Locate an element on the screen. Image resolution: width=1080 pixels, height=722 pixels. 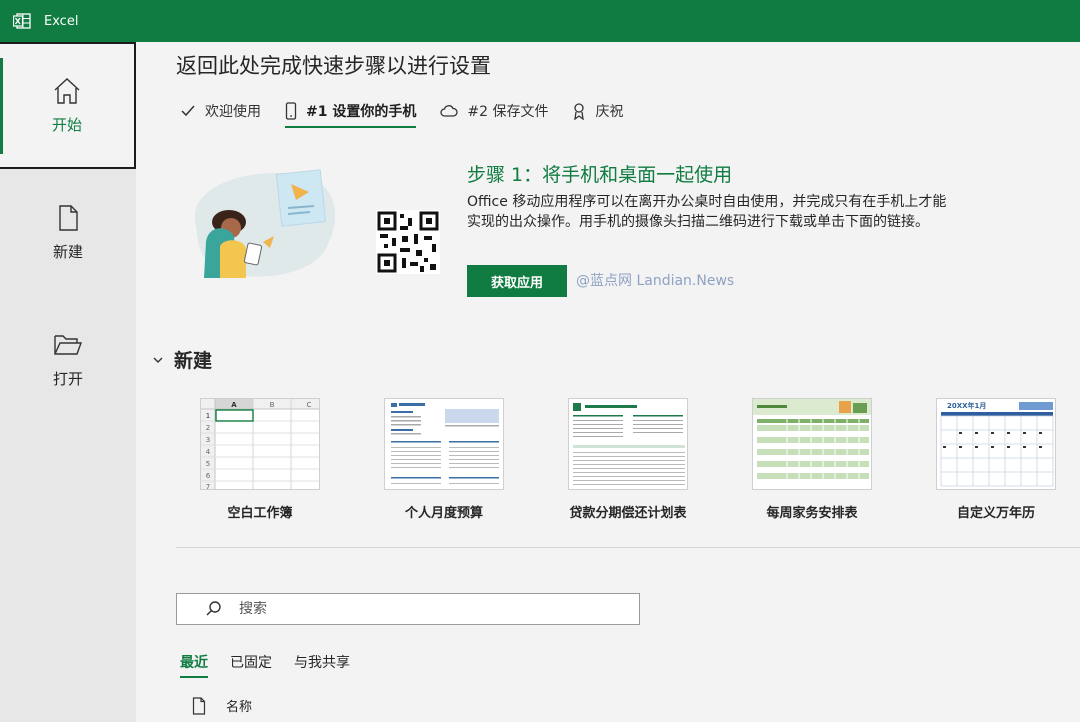
new-document-icon is located at coordinates (68, 218).